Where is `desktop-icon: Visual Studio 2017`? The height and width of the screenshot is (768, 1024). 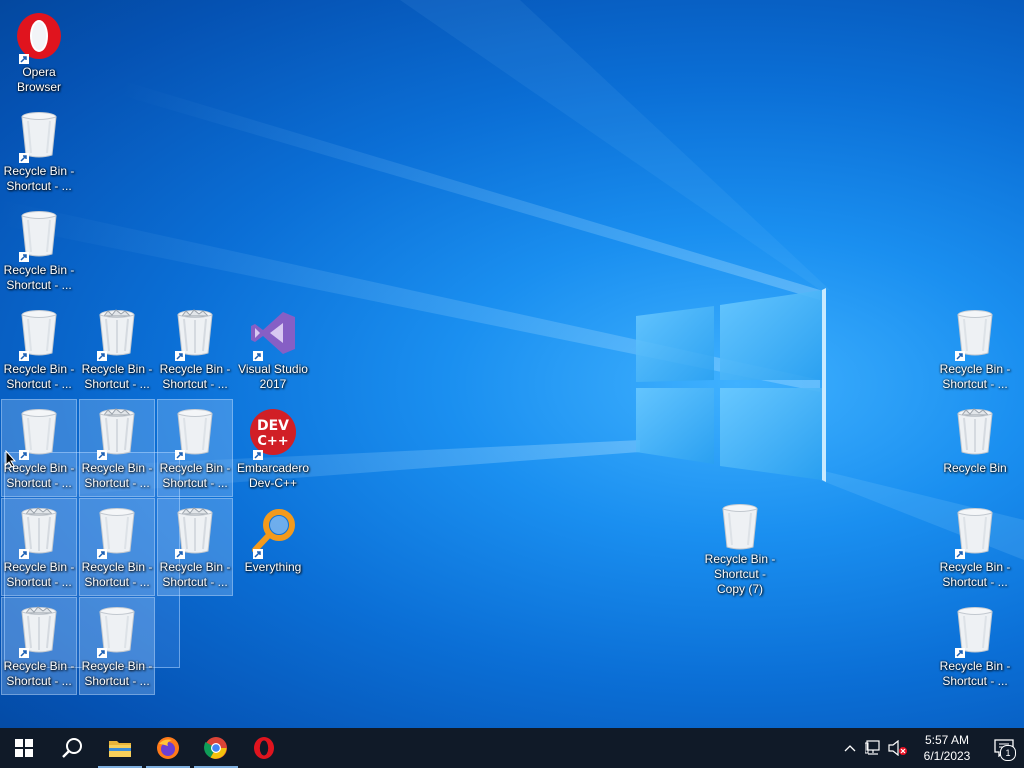 desktop-icon: Visual Studio 2017 is located at coordinates (273, 349).